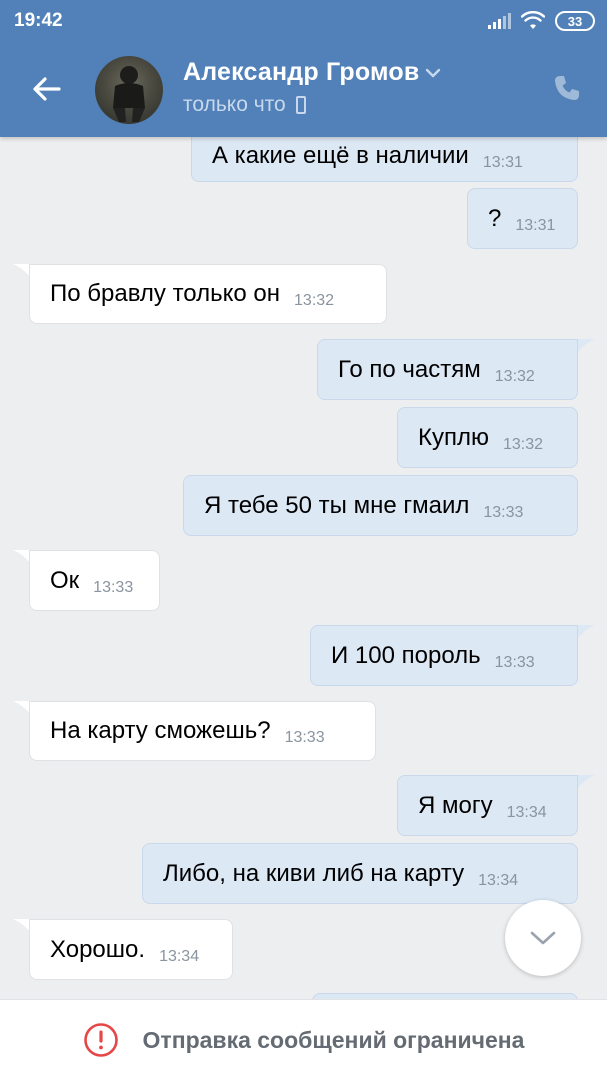 The width and height of the screenshot is (607, 1080). I want to click on message-outgoing: Я могу 13:34, so click(487, 805).